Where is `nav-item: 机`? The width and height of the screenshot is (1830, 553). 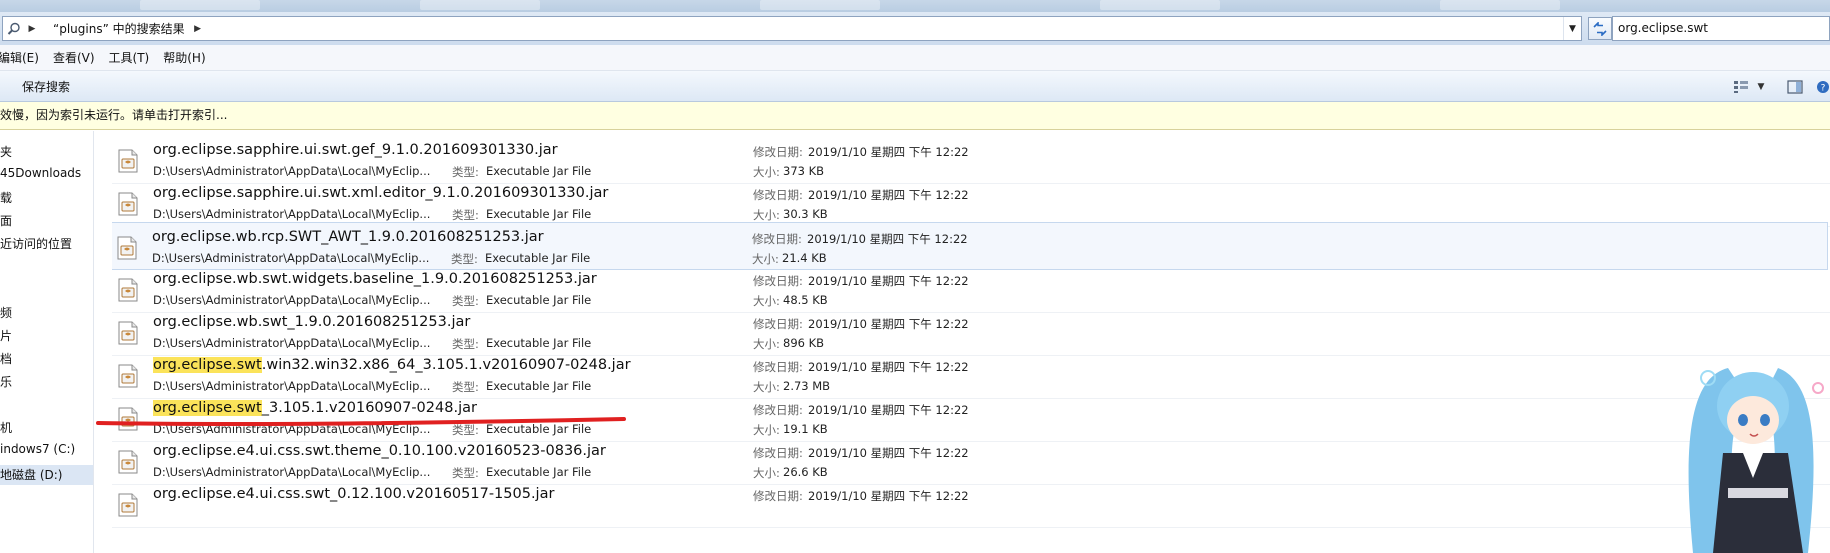 nav-item: 机 is located at coordinates (6, 427).